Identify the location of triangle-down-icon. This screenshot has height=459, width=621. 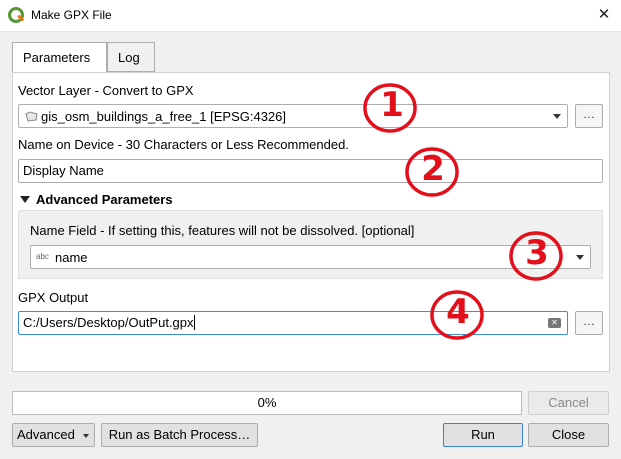
(25, 199).